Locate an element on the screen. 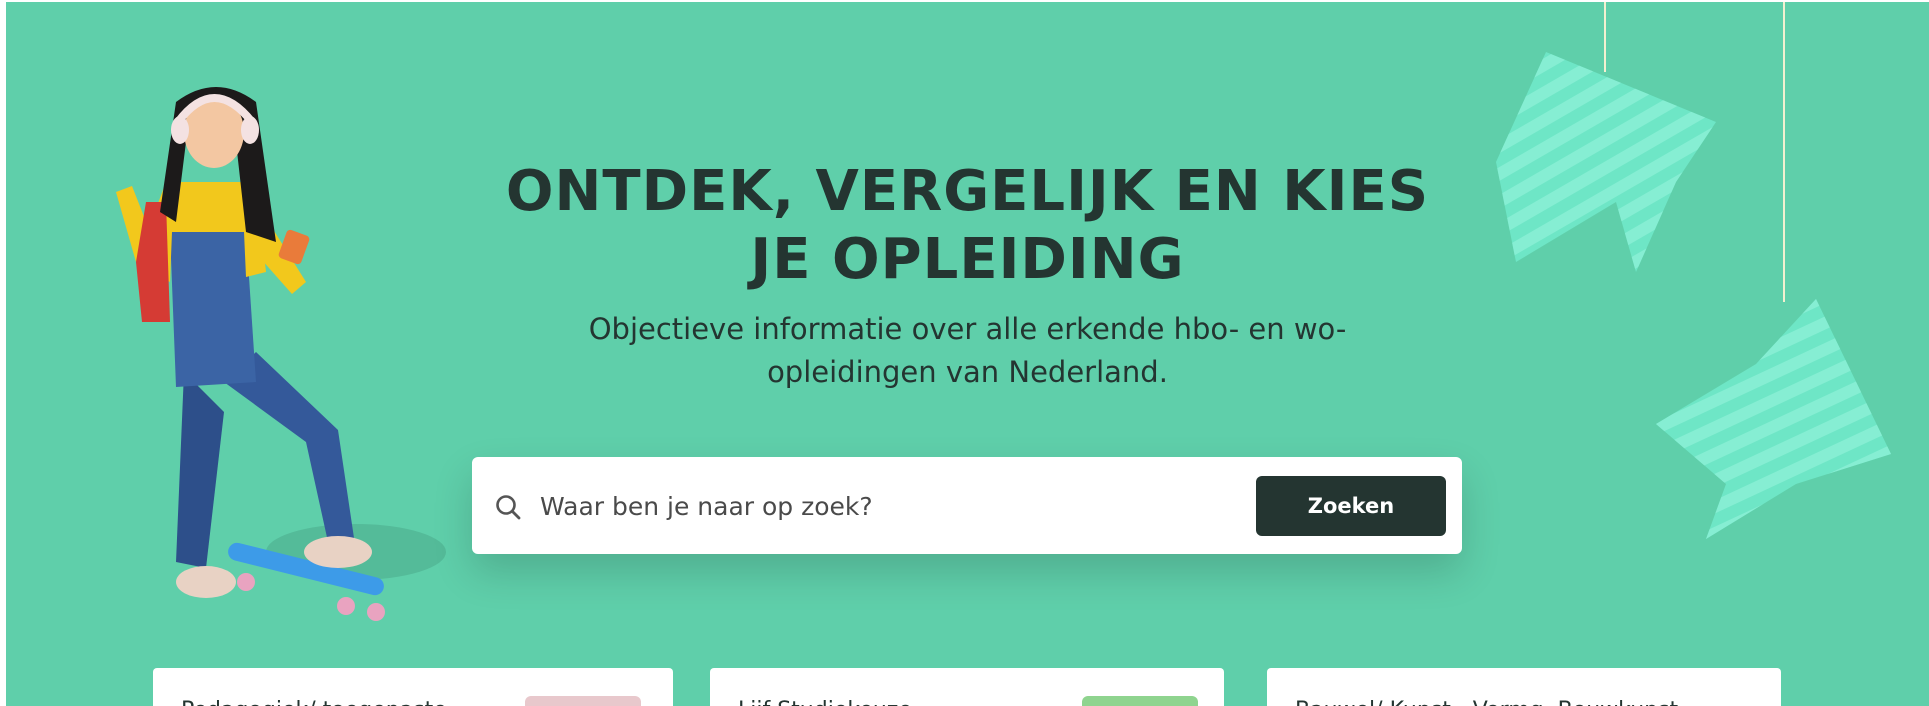 Image resolution: width=1929 pixels, height=706 pixels. program-card-title: Bauwel/ Kunst - Vormg. Bouwkunst is located at coordinates (1486, 702).